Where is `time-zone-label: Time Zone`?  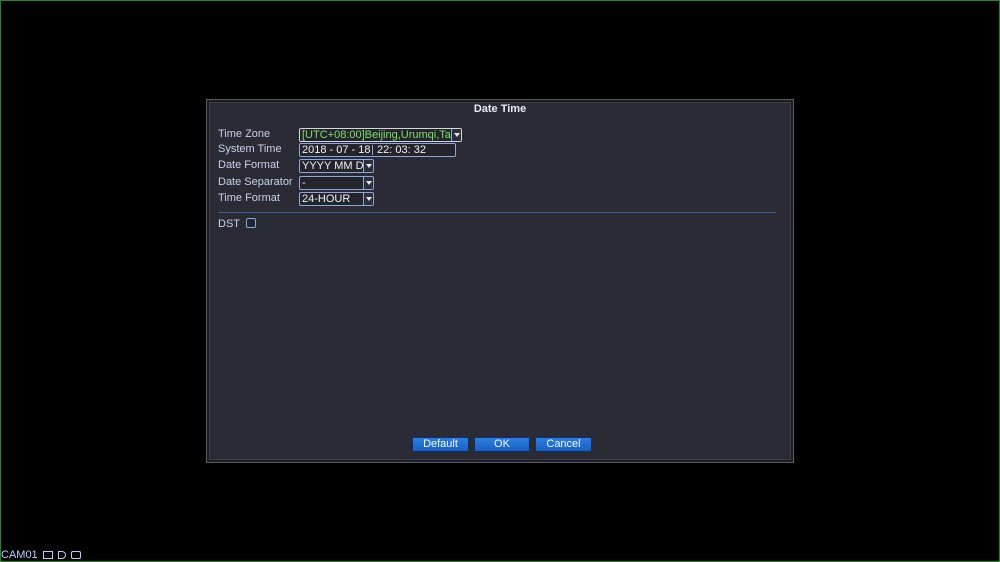 time-zone-label: Time Zone is located at coordinates (244, 134).